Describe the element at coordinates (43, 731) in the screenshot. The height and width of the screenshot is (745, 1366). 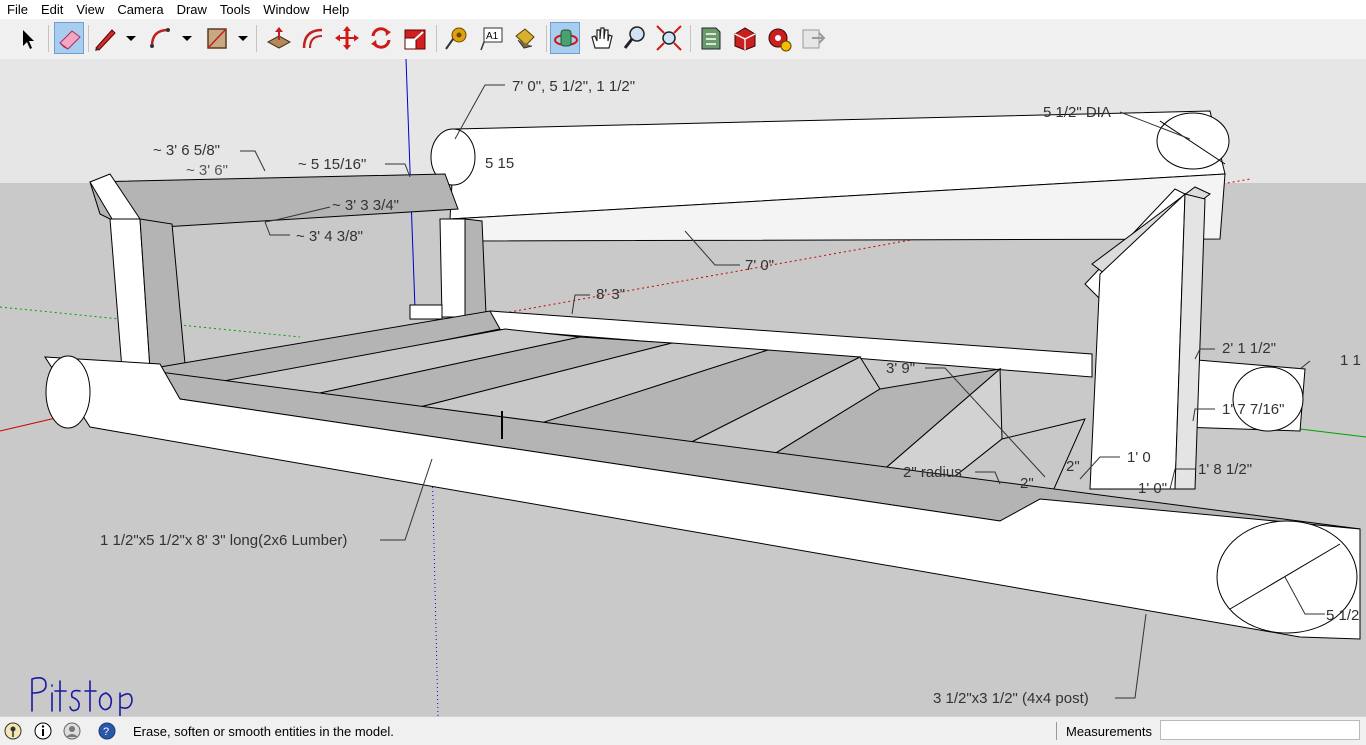
I see `credits-icon` at that location.